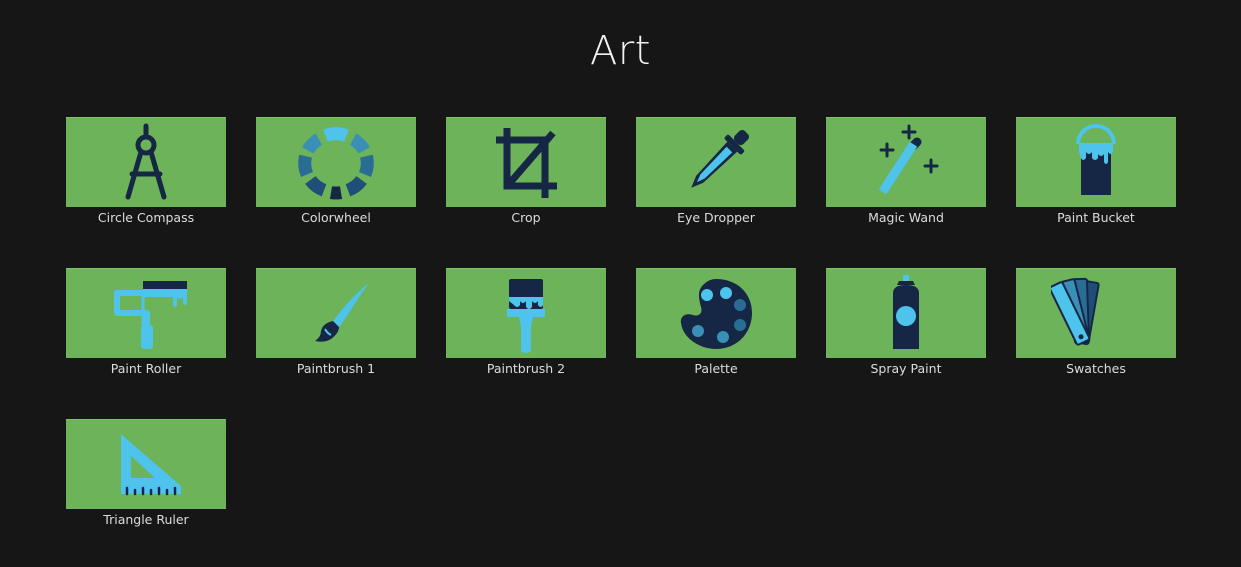 The image size is (1241, 567). I want to click on icon-tile-paint-roller: Paint Roller, so click(146, 322).